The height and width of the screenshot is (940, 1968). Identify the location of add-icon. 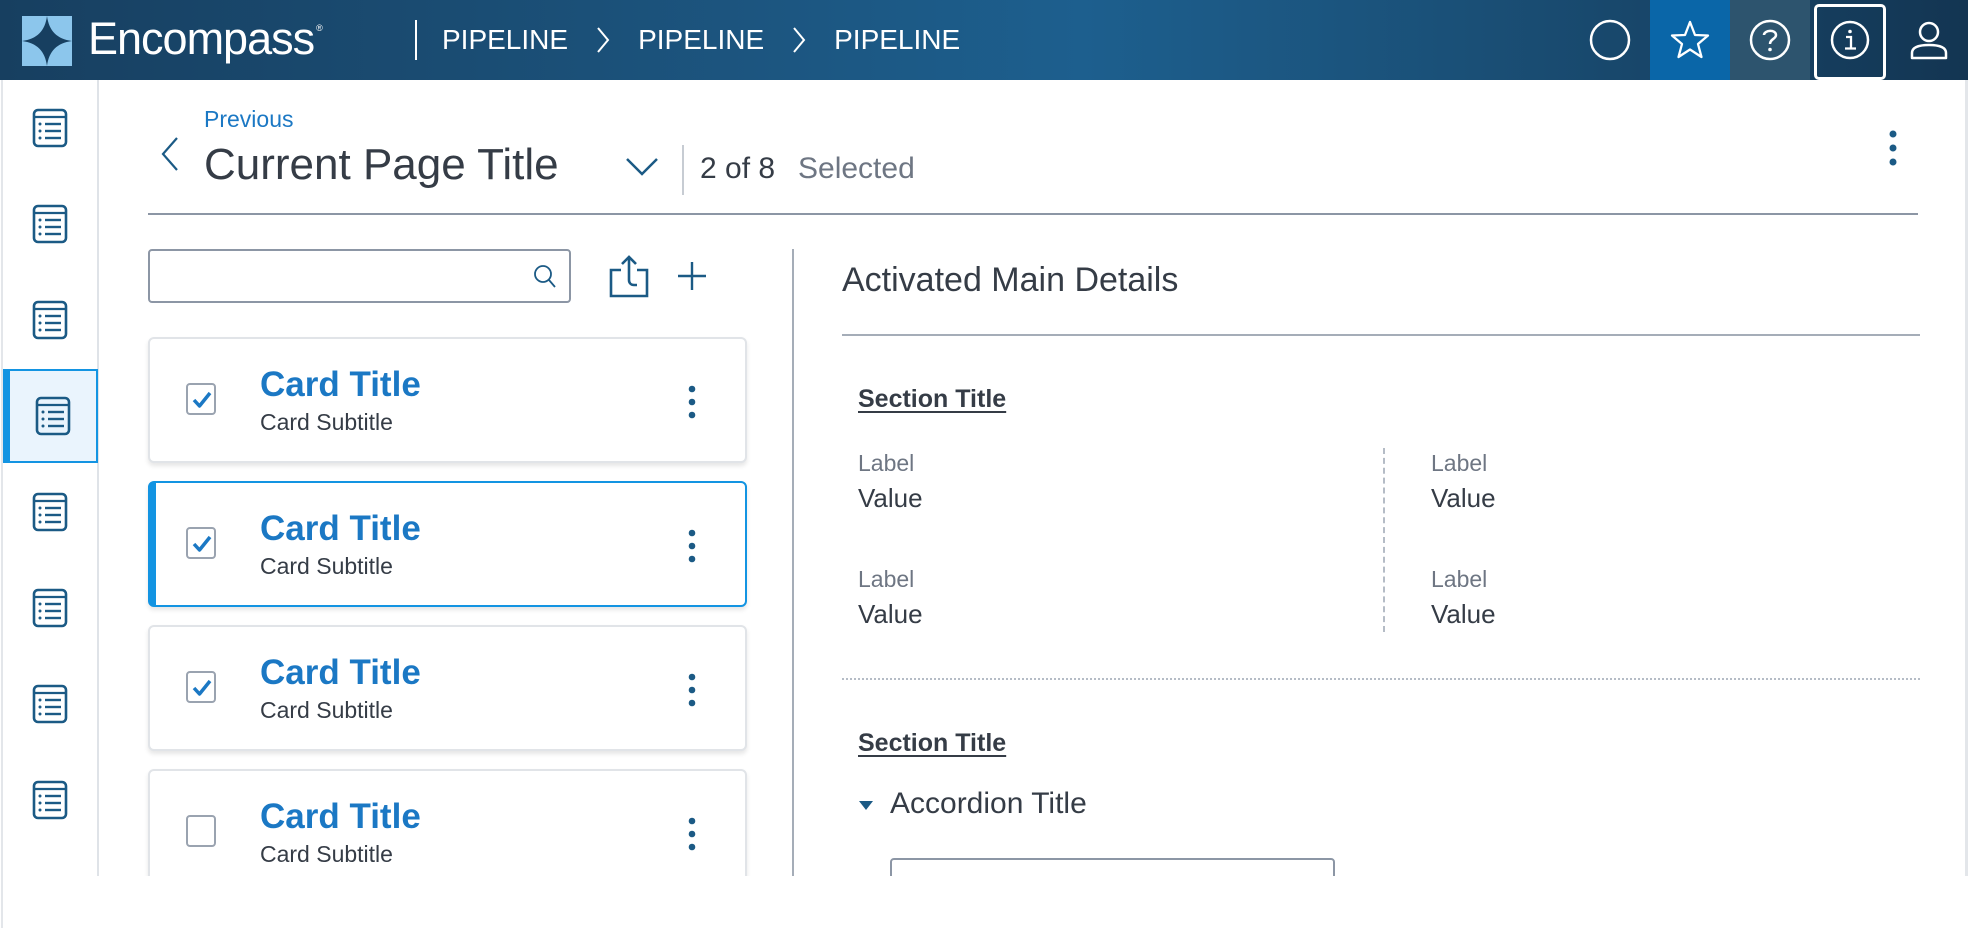
(692, 276).